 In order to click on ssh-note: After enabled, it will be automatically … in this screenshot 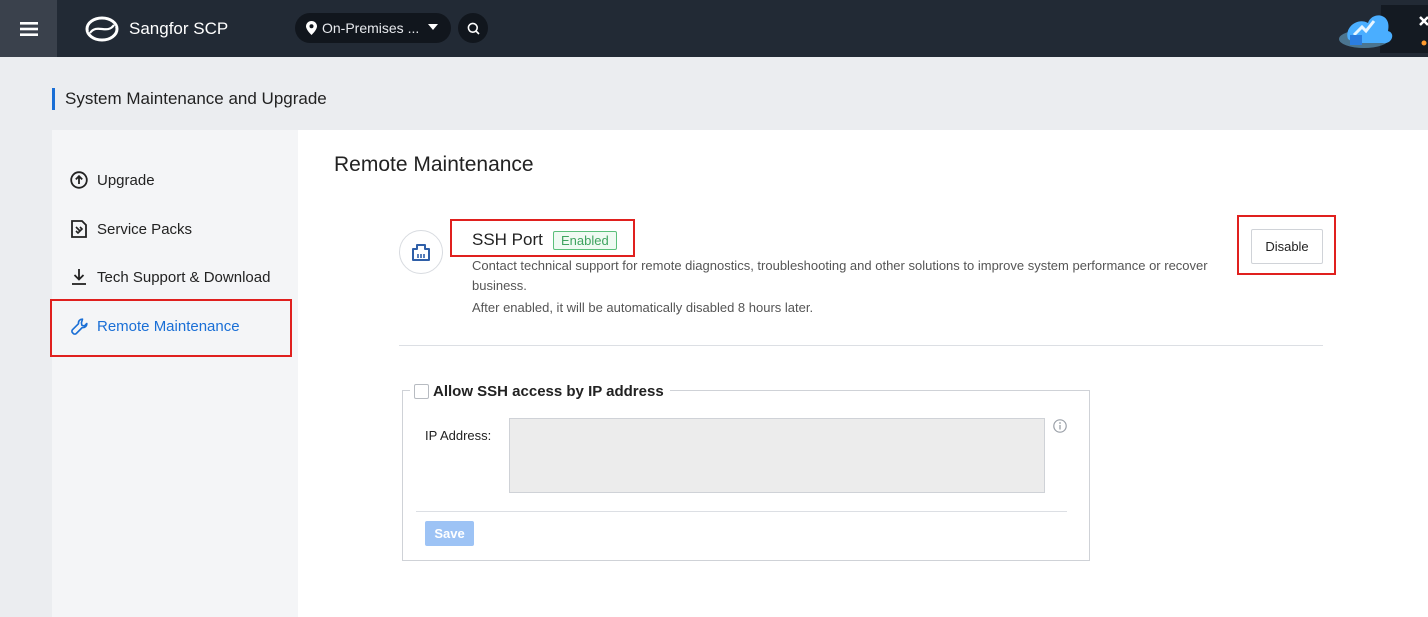, I will do `click(643, 307)`.